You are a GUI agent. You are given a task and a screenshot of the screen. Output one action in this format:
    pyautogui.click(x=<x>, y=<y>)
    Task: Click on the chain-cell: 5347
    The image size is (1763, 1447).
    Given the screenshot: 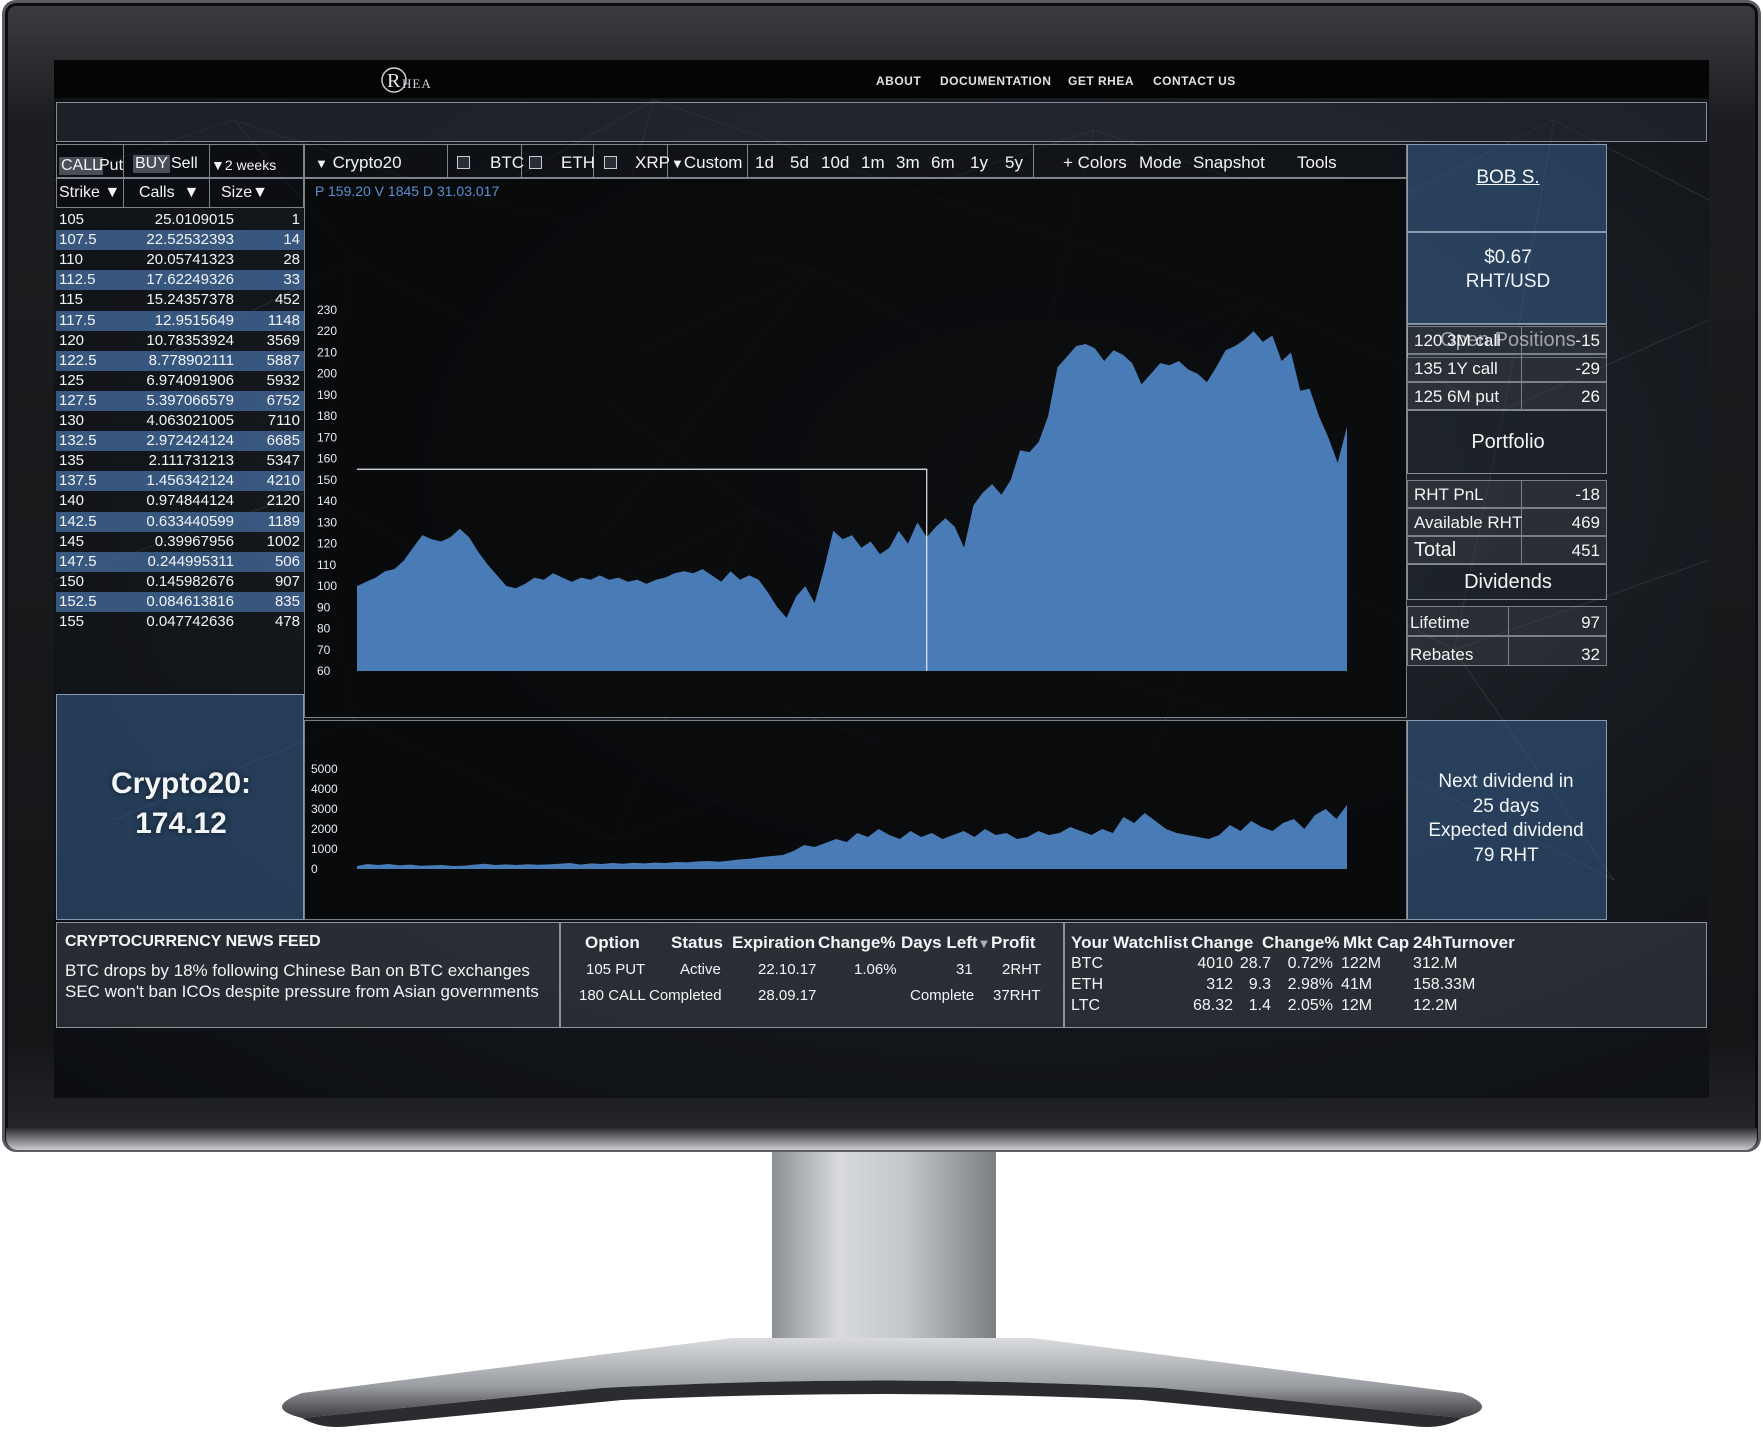 What is the action you would take?
    pyautogui.click(x=283, y=461)
    